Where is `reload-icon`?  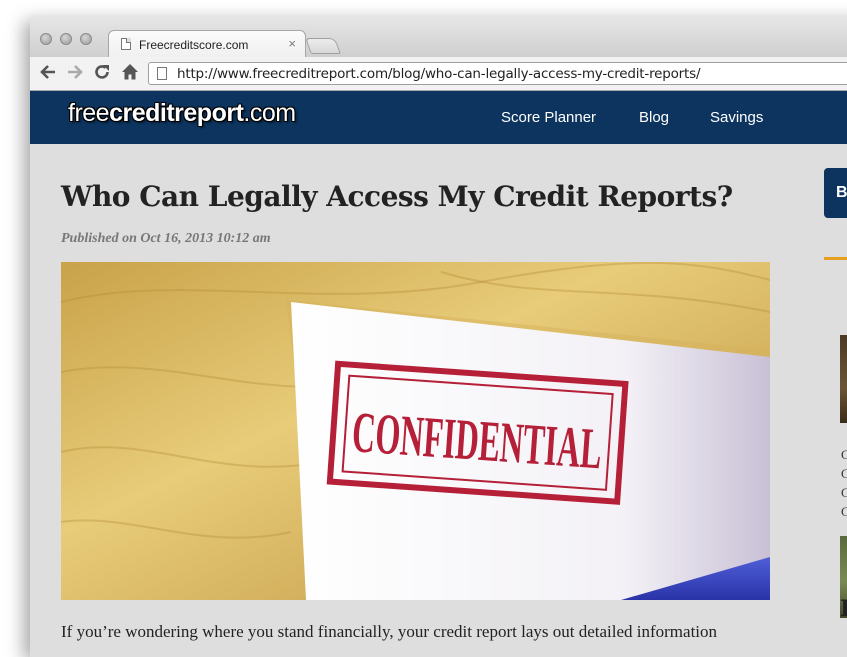 reload-icon is located at coordinates (102, 74).